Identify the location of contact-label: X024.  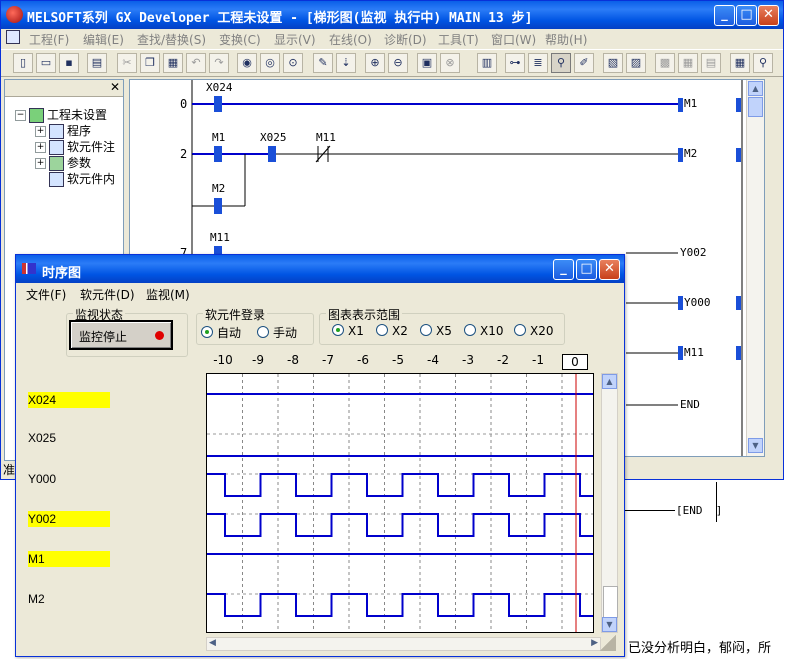
(219, 87).